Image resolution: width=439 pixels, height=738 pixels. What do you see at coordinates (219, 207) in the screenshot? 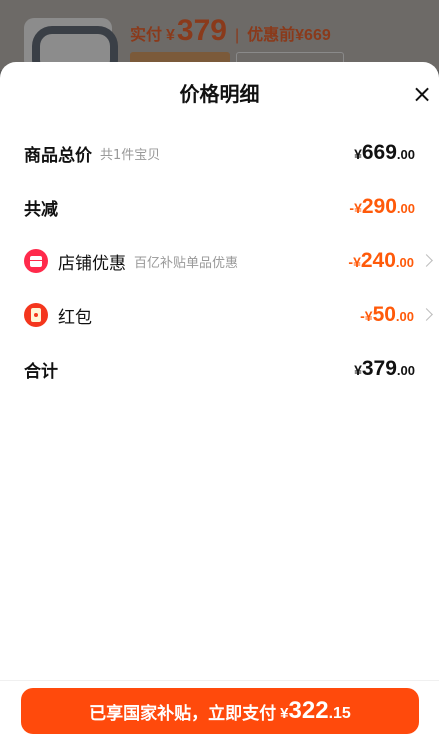
I see `row-total-reduction: 共减 -¥ 290 .00` at bounding box center [219, 207].